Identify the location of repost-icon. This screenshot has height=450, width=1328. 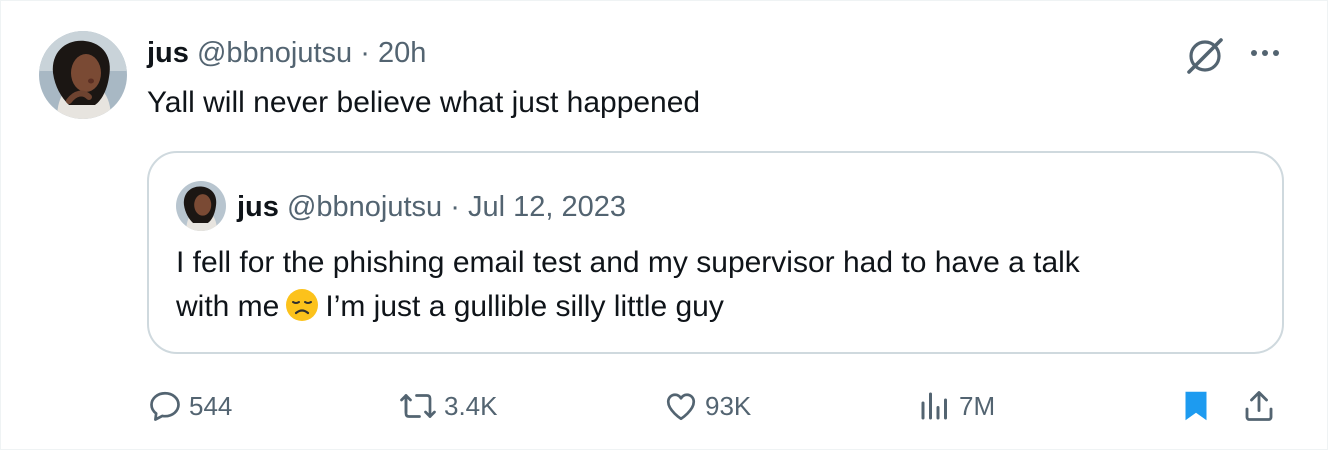
(418, 406).